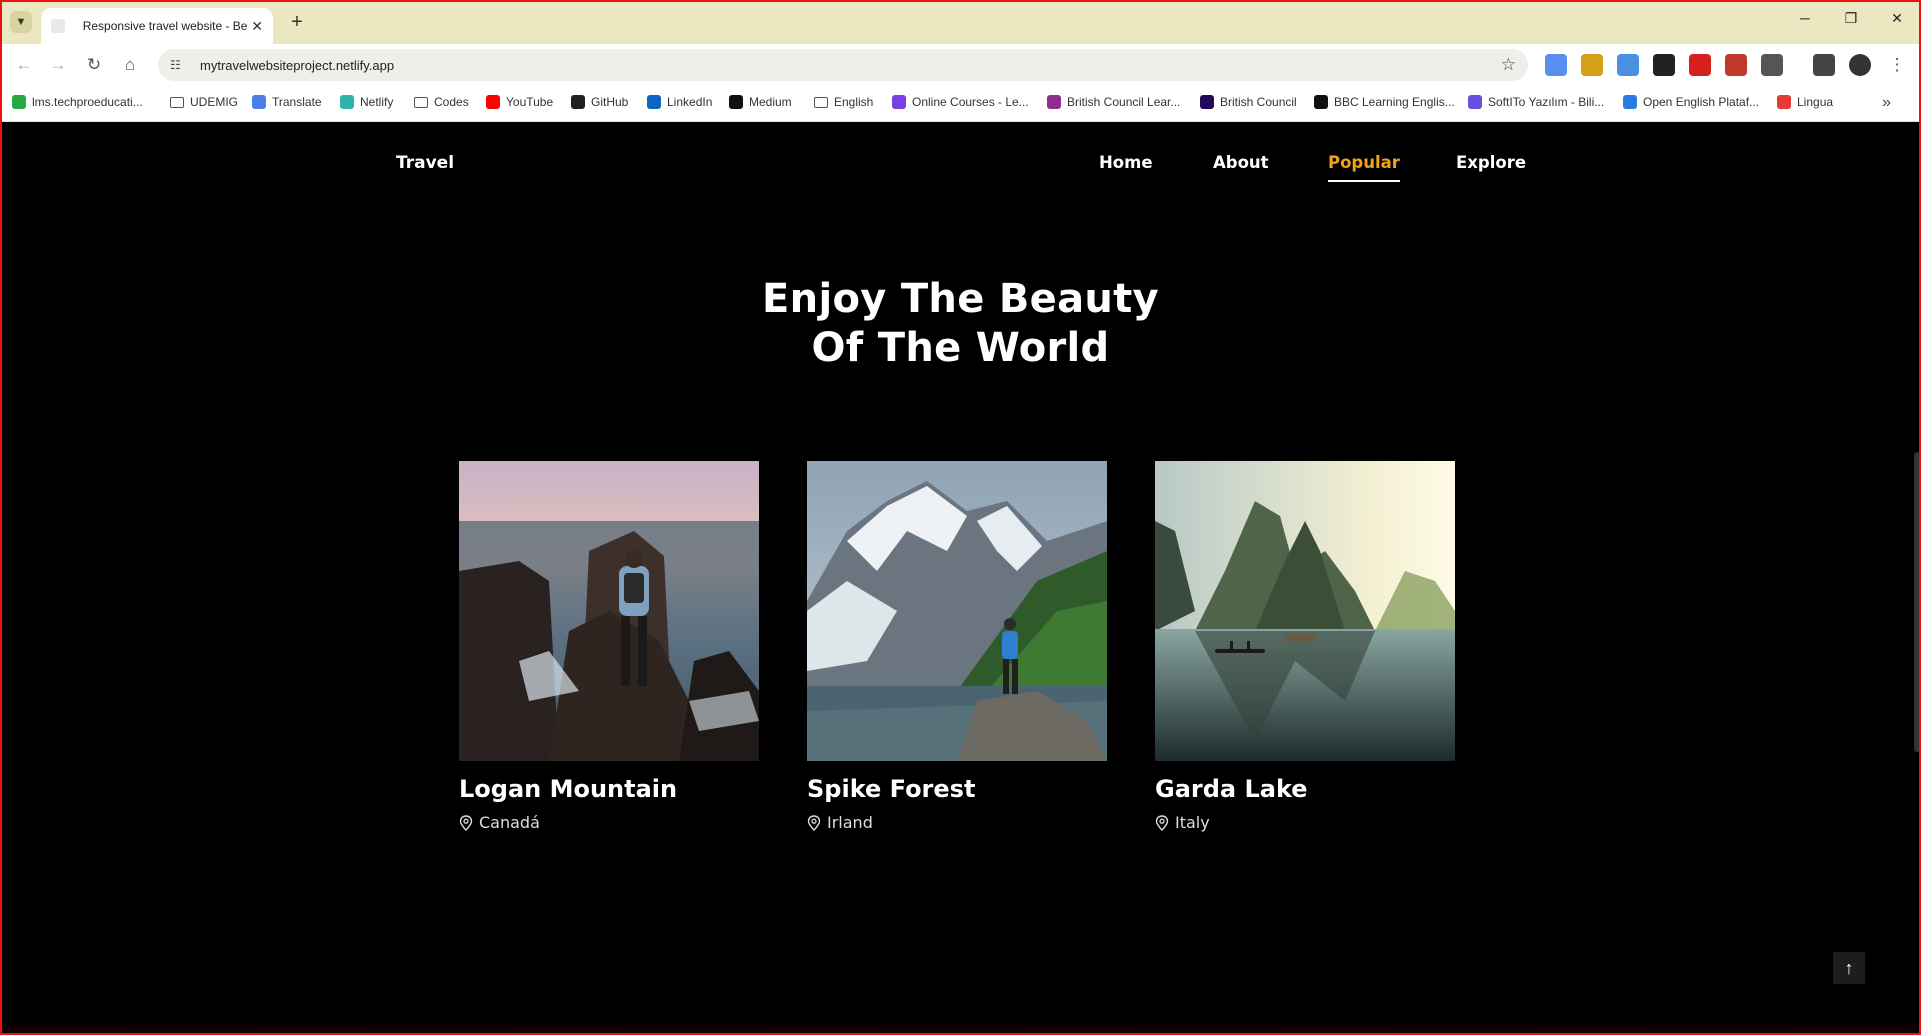 This screenshot has width=1921, height=1035. What do you see at coordinates (1364, 167) in the screenshot?
I see `nav-link-popular: Popular` at bounding box center [1364, 167].